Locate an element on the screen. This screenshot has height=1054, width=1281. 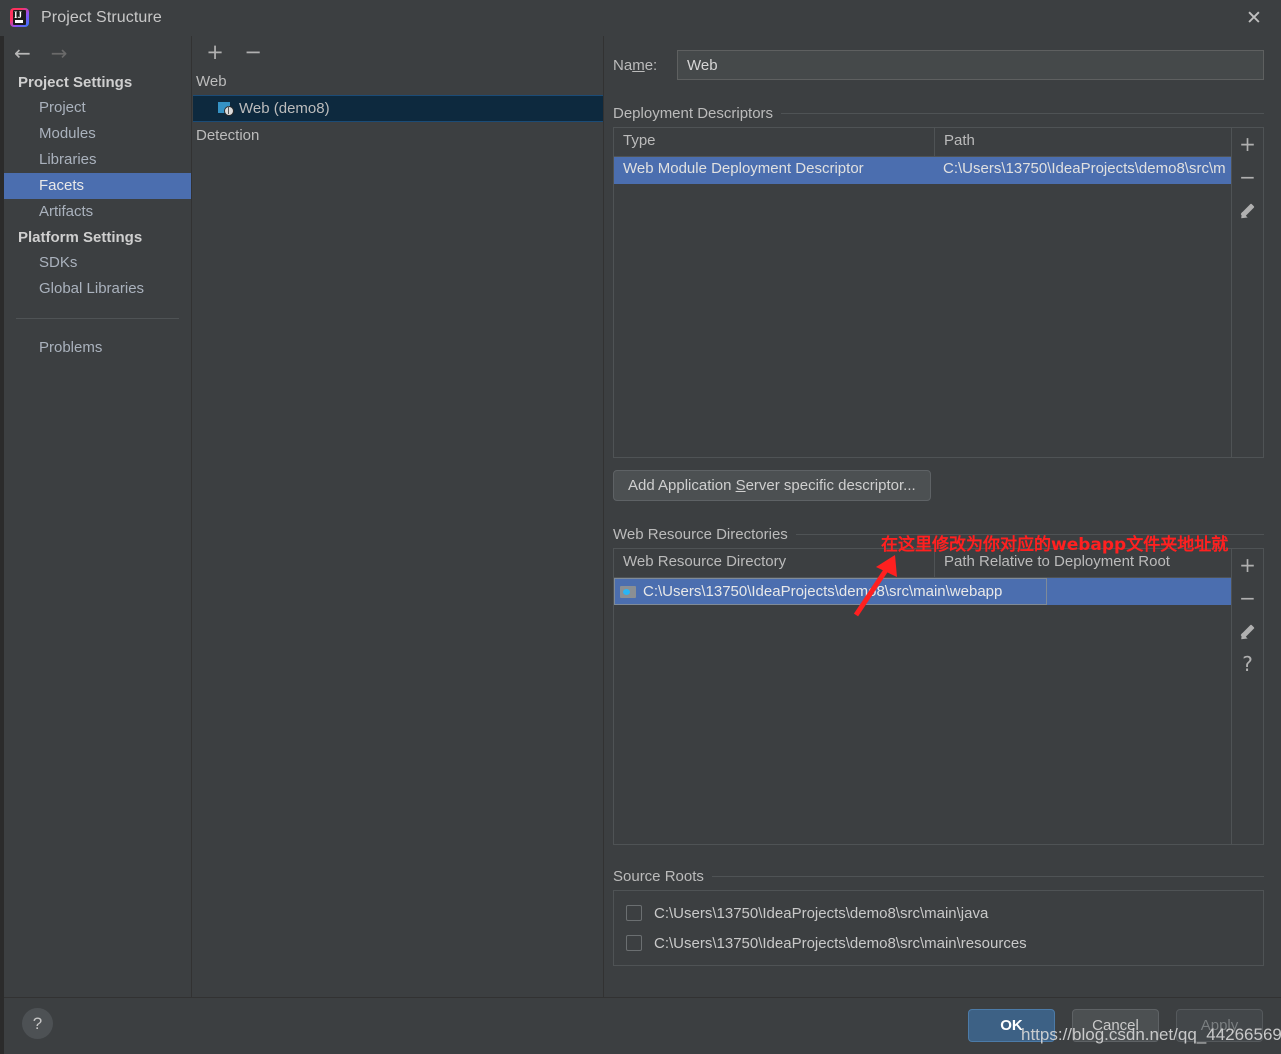
deployment-descriptors-title: Deployment Descriptors is located at coordinates (938, 113).